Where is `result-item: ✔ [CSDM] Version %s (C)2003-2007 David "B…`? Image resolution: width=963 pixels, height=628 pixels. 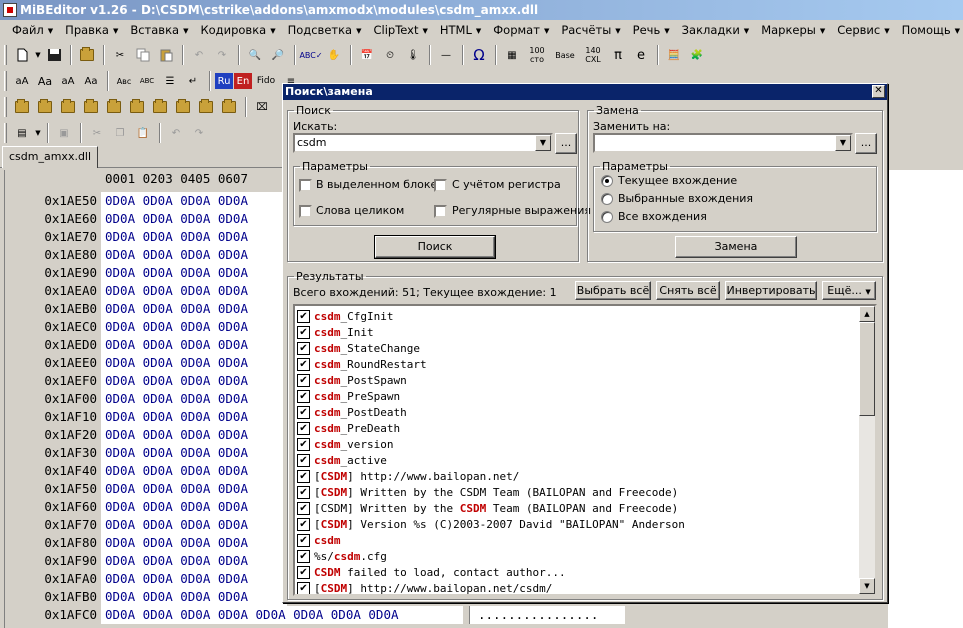 result-item: ✔ [CSDM] Version %s (C)2003-2007 David "B… is located at coordinates (491, 524).